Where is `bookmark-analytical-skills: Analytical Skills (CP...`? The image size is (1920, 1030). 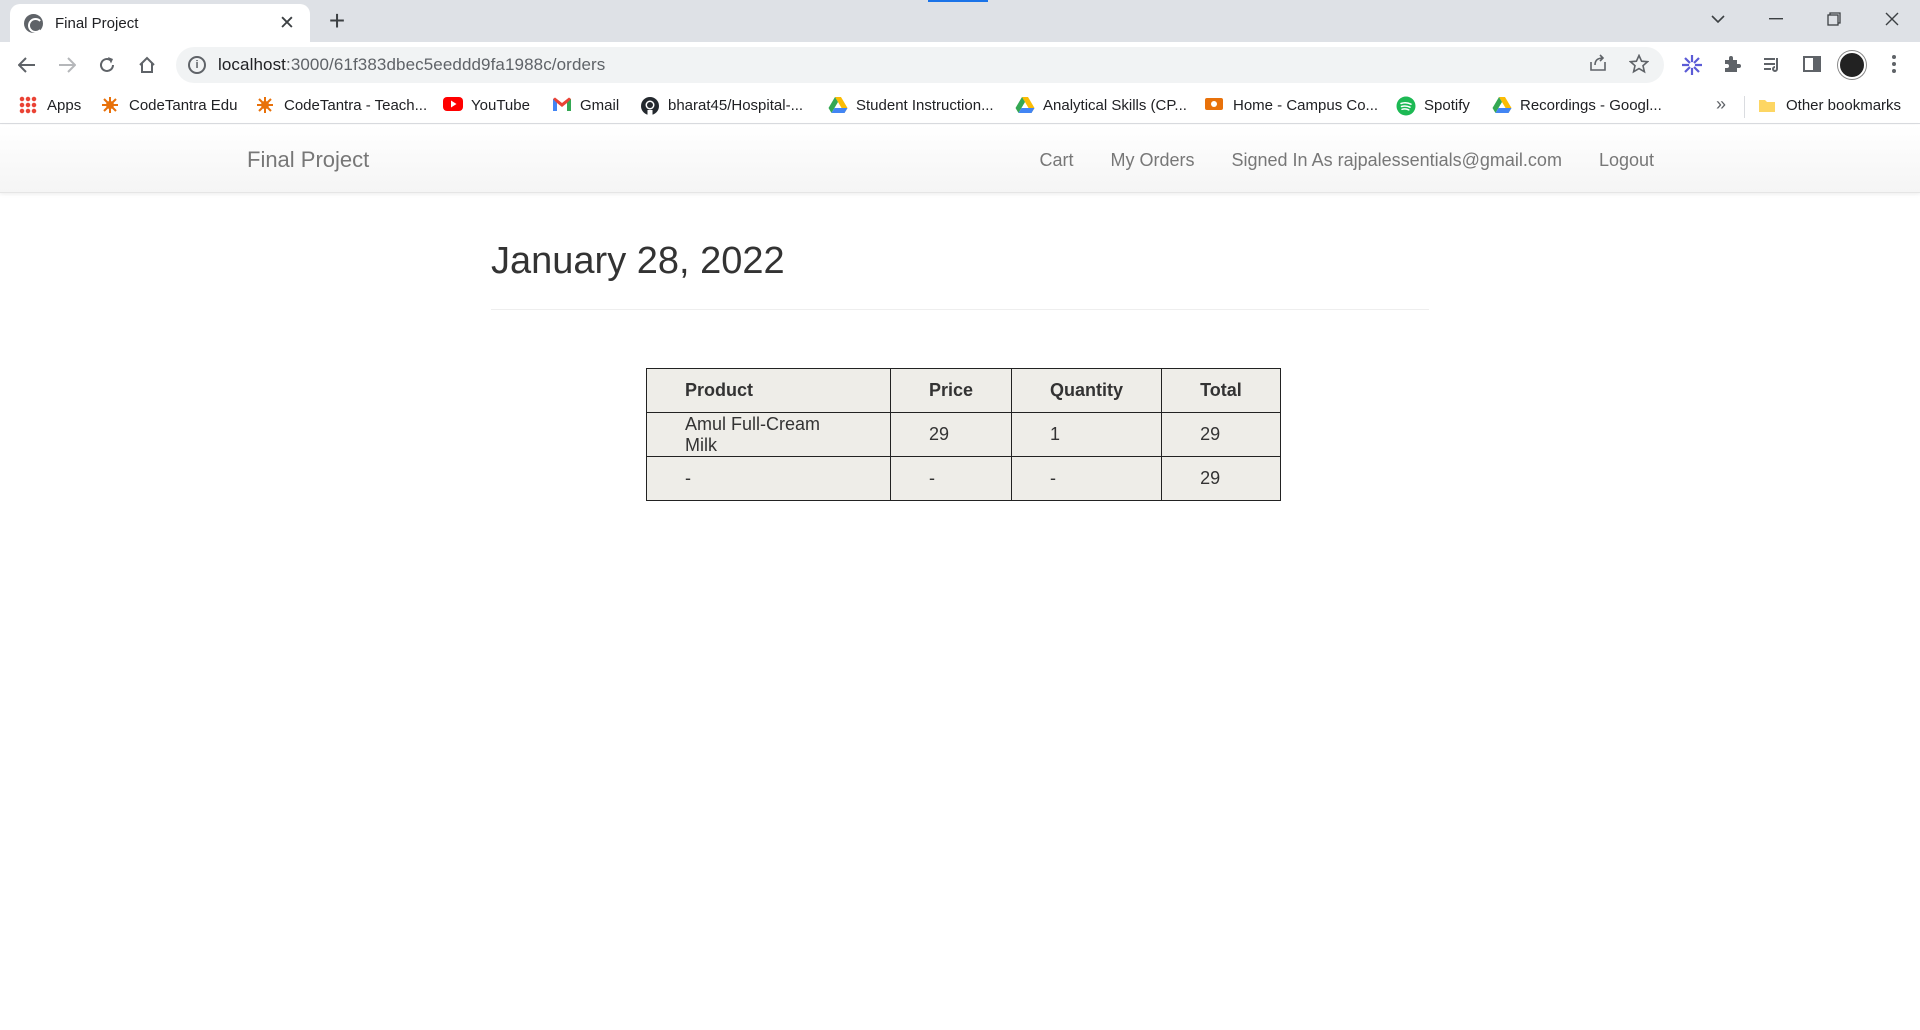
bookmark-analytical-skills: Analytical Skills (CP... is located at coordinates (1101, 105).